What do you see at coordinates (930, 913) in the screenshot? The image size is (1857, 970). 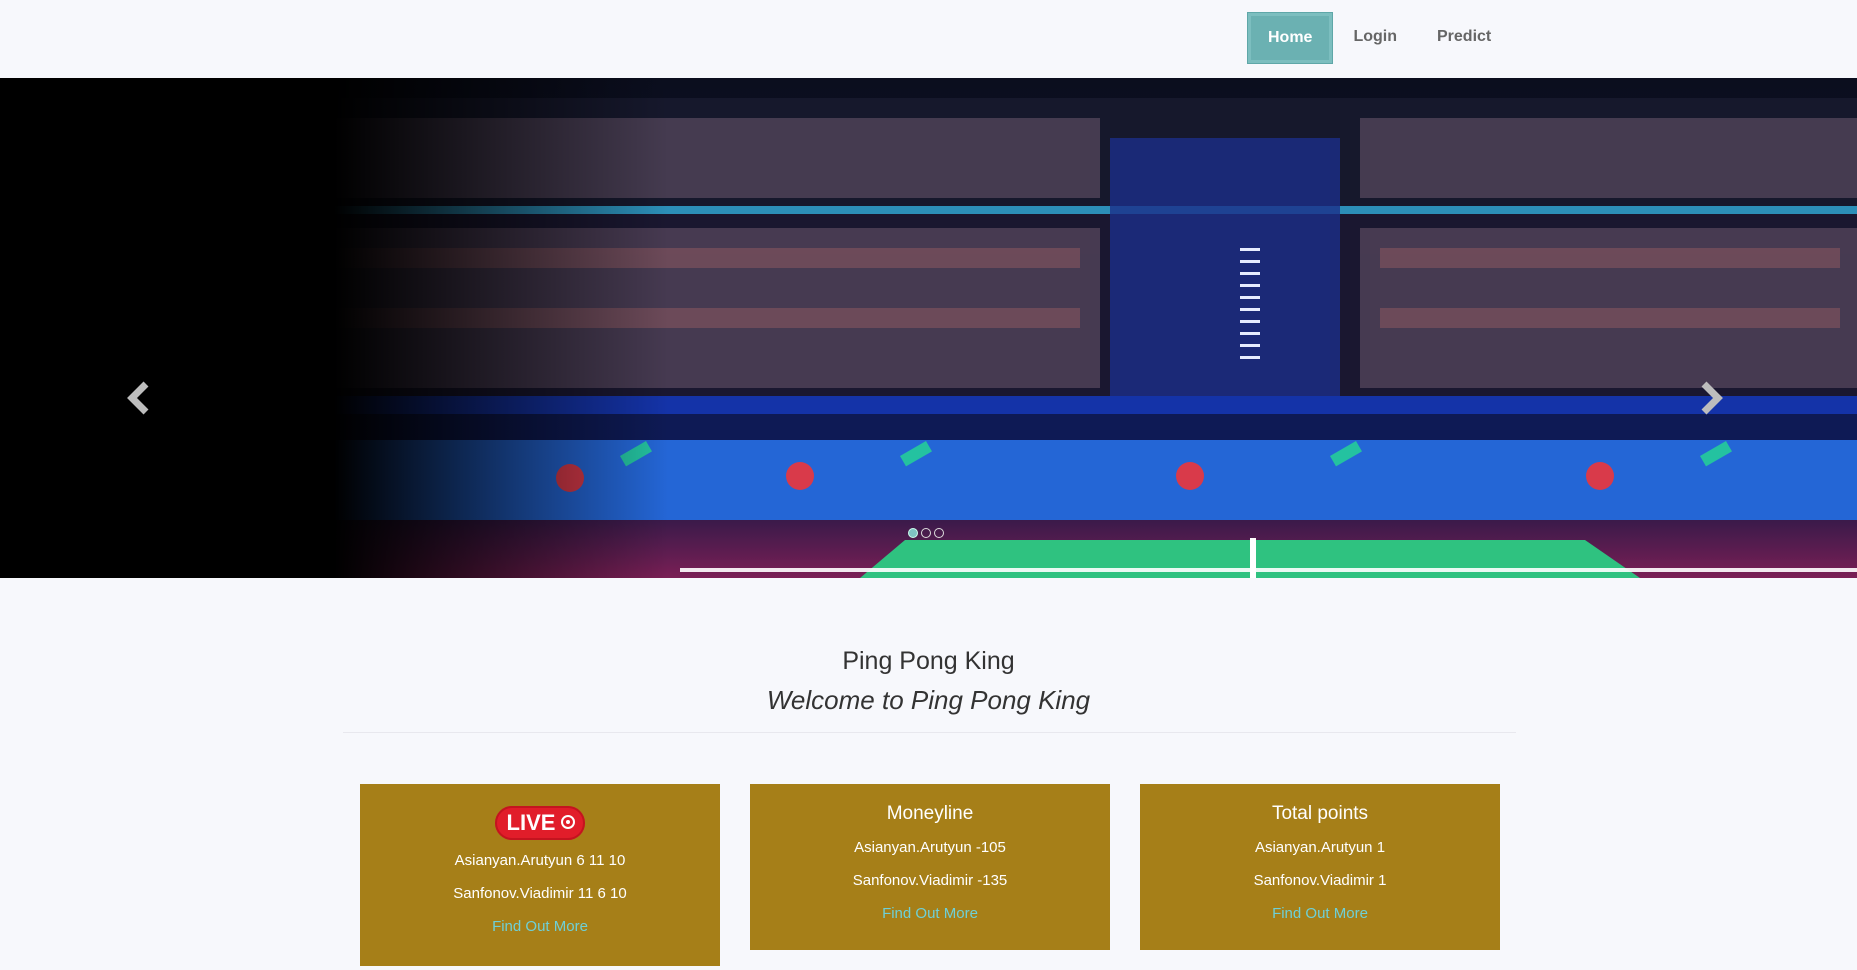 I see `moneyline-find-out-more-link: Find Out More` at bounding box center [930, 913].